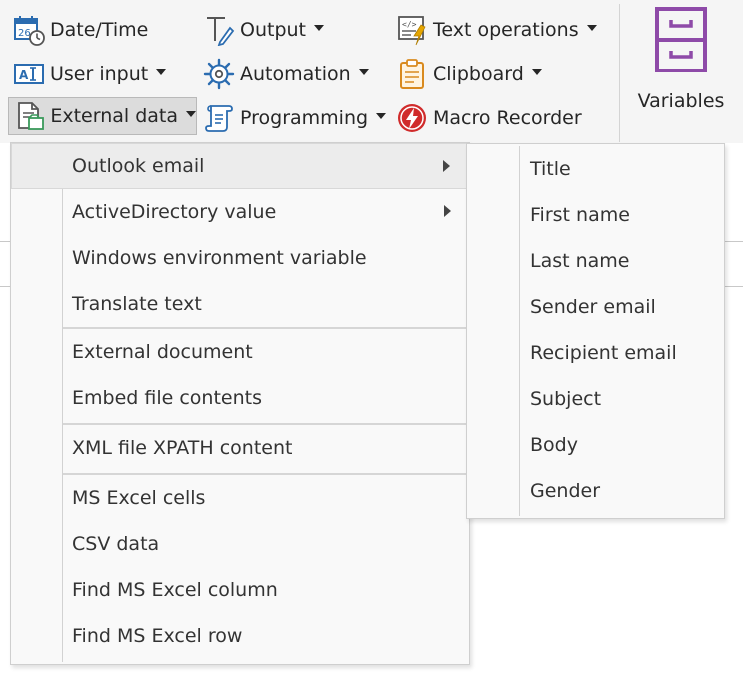 This screenshot has height=674, width=743. I want to click on menu-item-label: Windows environment variable, so click(219, 258).